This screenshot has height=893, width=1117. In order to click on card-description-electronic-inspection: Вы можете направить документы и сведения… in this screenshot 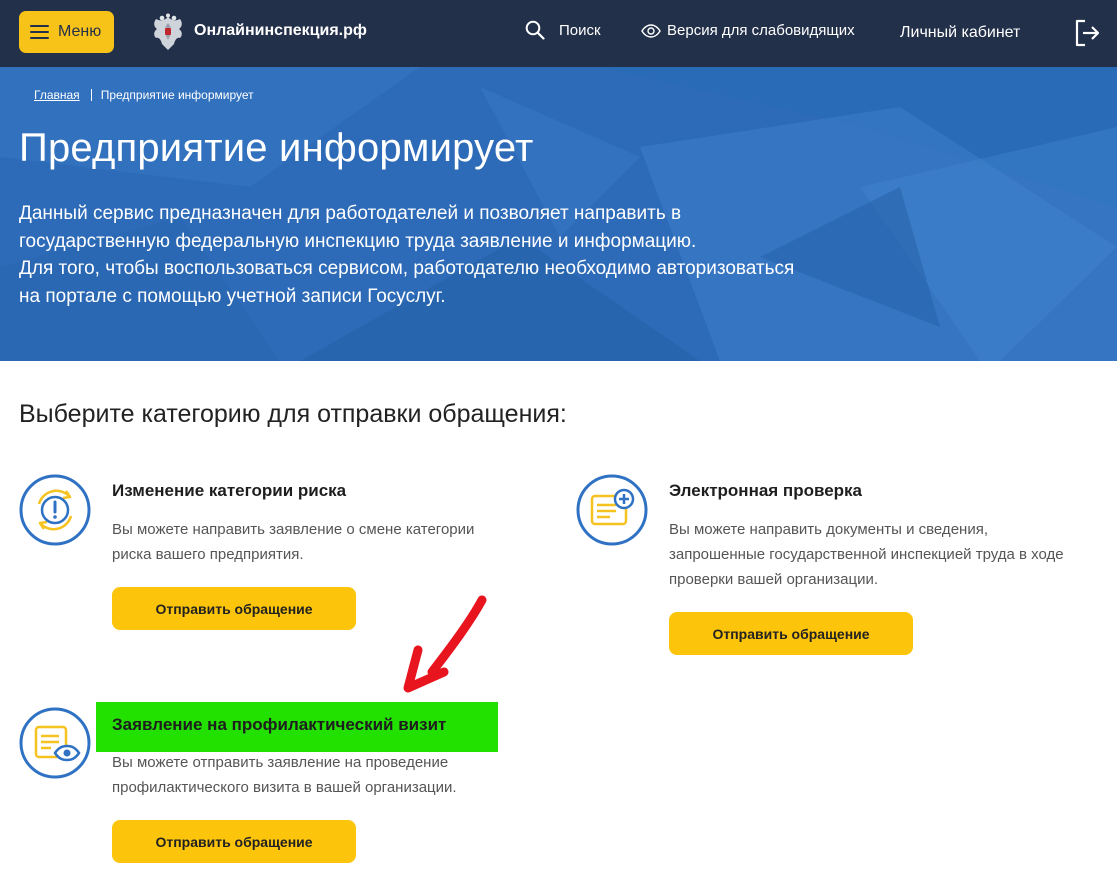, I will do `click(889, 554)`.